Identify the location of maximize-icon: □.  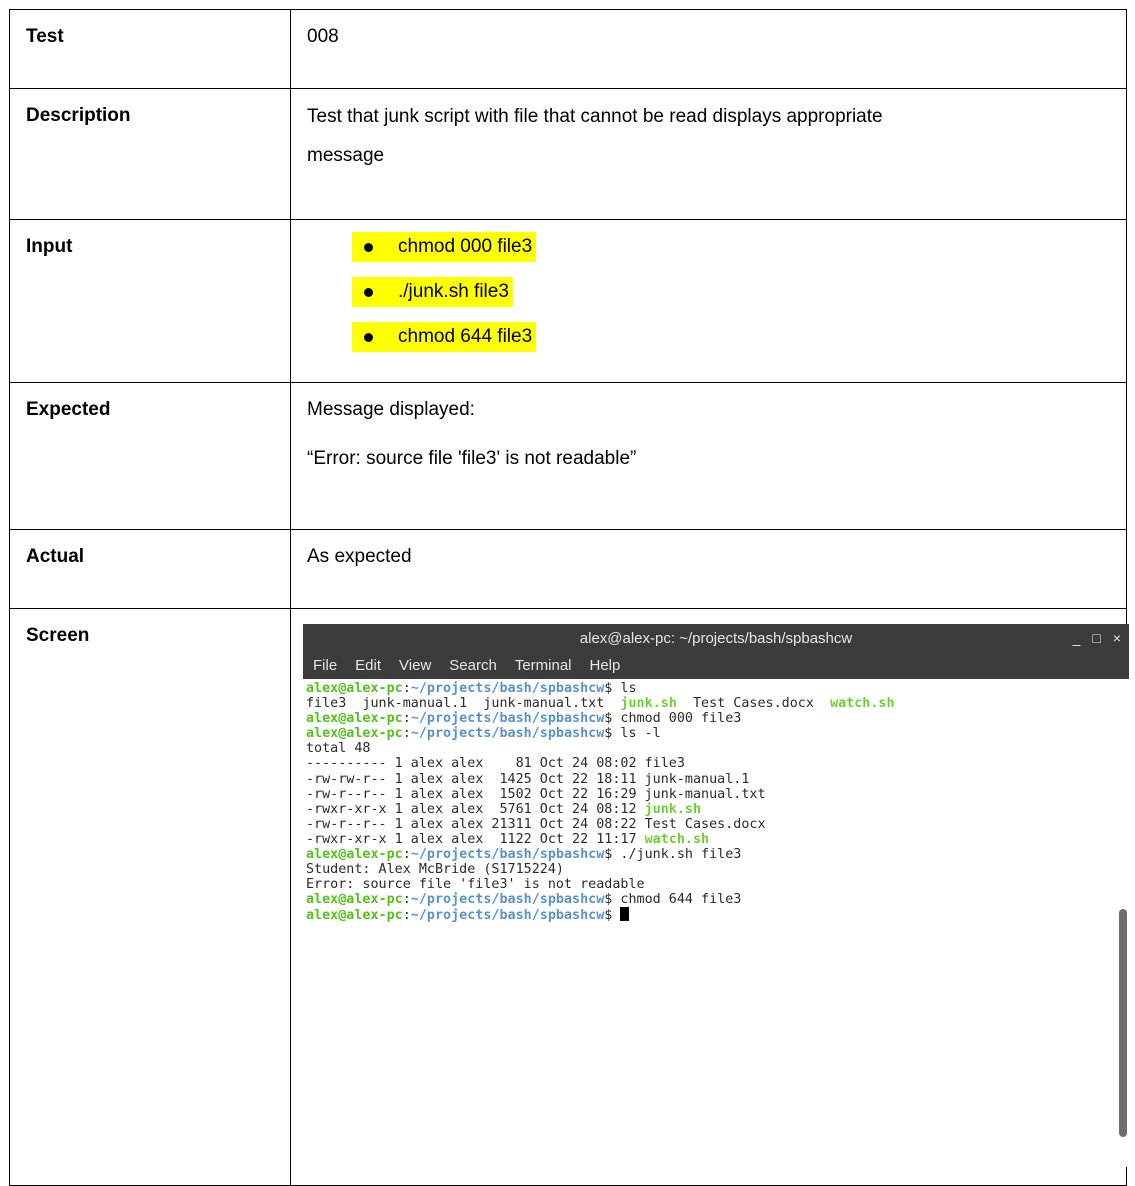
(1096, 638).